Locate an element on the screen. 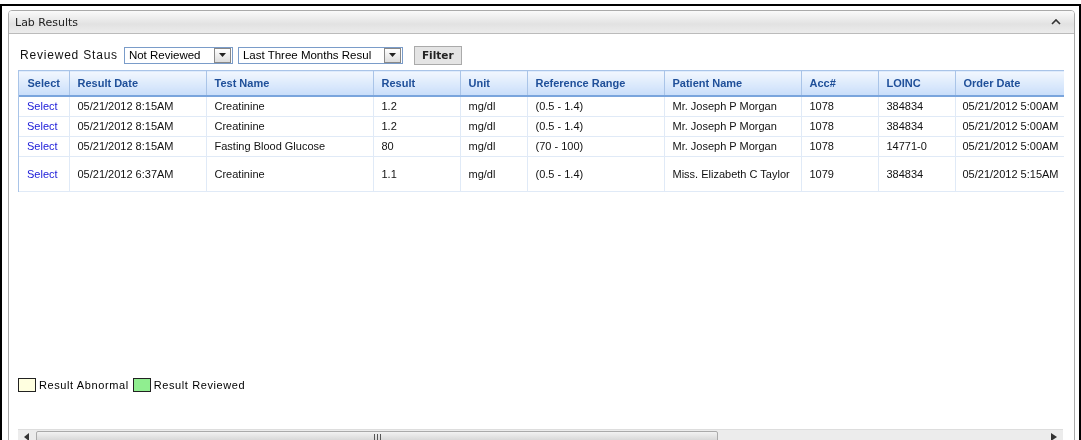  table-cell: Fasting Blood Glucose is located at coordinates (289, 146).